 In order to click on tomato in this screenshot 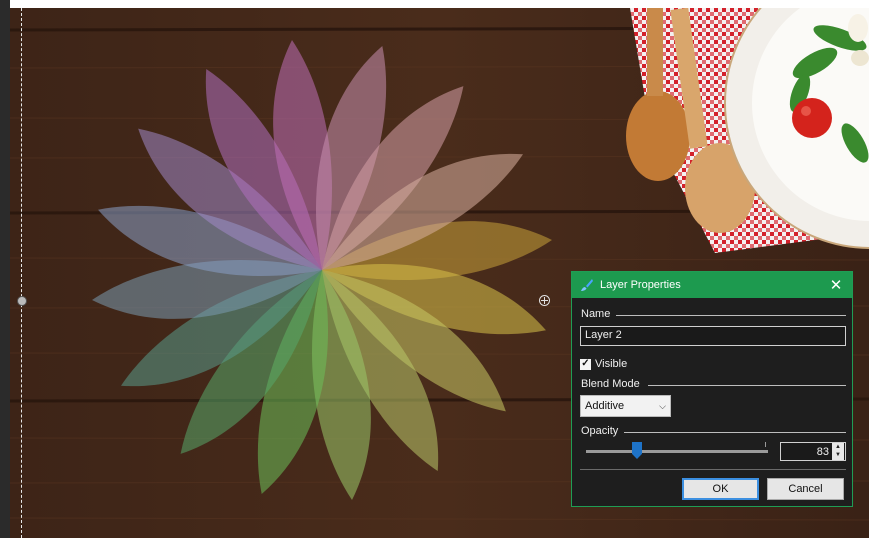, I will do `click(812, 118)`.